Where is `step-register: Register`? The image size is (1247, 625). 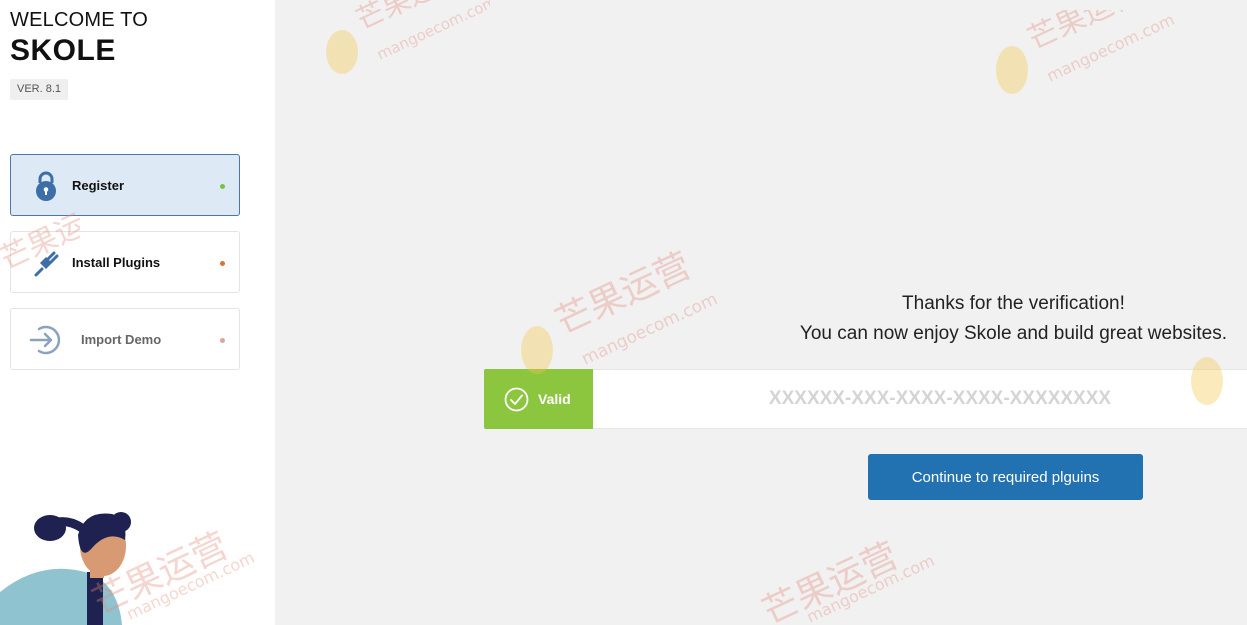
step-register: Register is located at coordinates (125, 185).